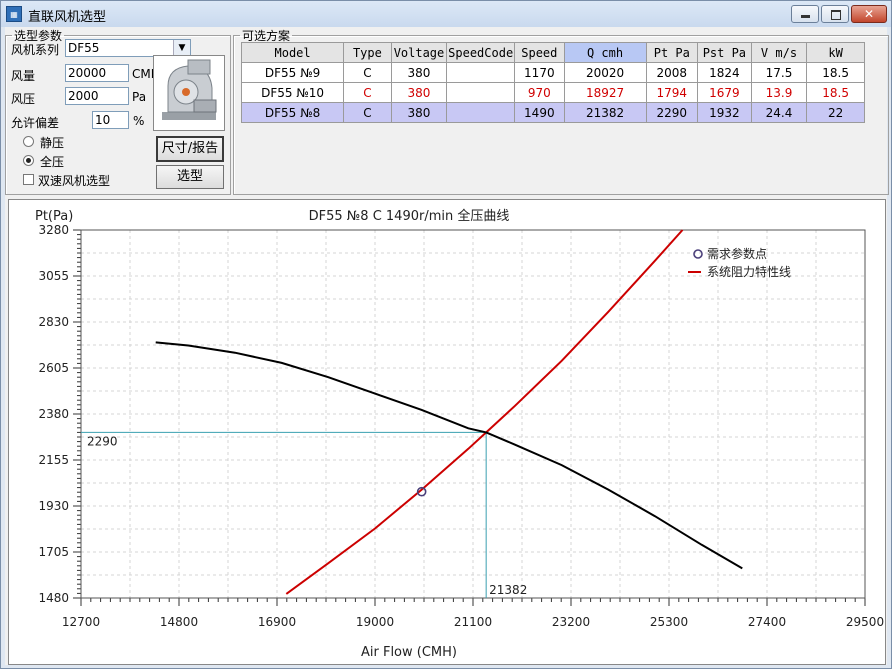  What do you see at coordinates (669, 622) in the screenshot?
I see `x-tick-label: 25300` at bounding box center [669, 622].